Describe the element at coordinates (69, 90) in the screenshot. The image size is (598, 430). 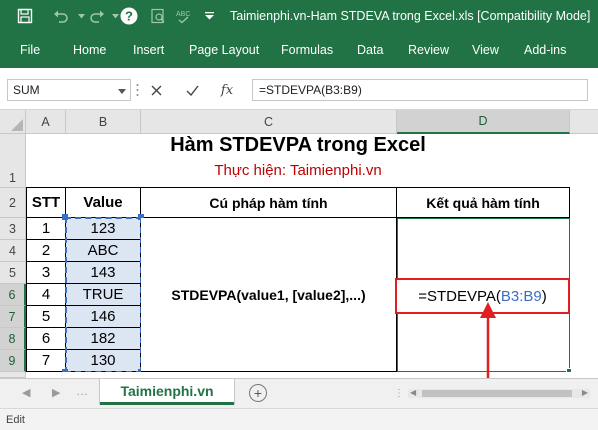
I see `name-box: SUM` at that location.